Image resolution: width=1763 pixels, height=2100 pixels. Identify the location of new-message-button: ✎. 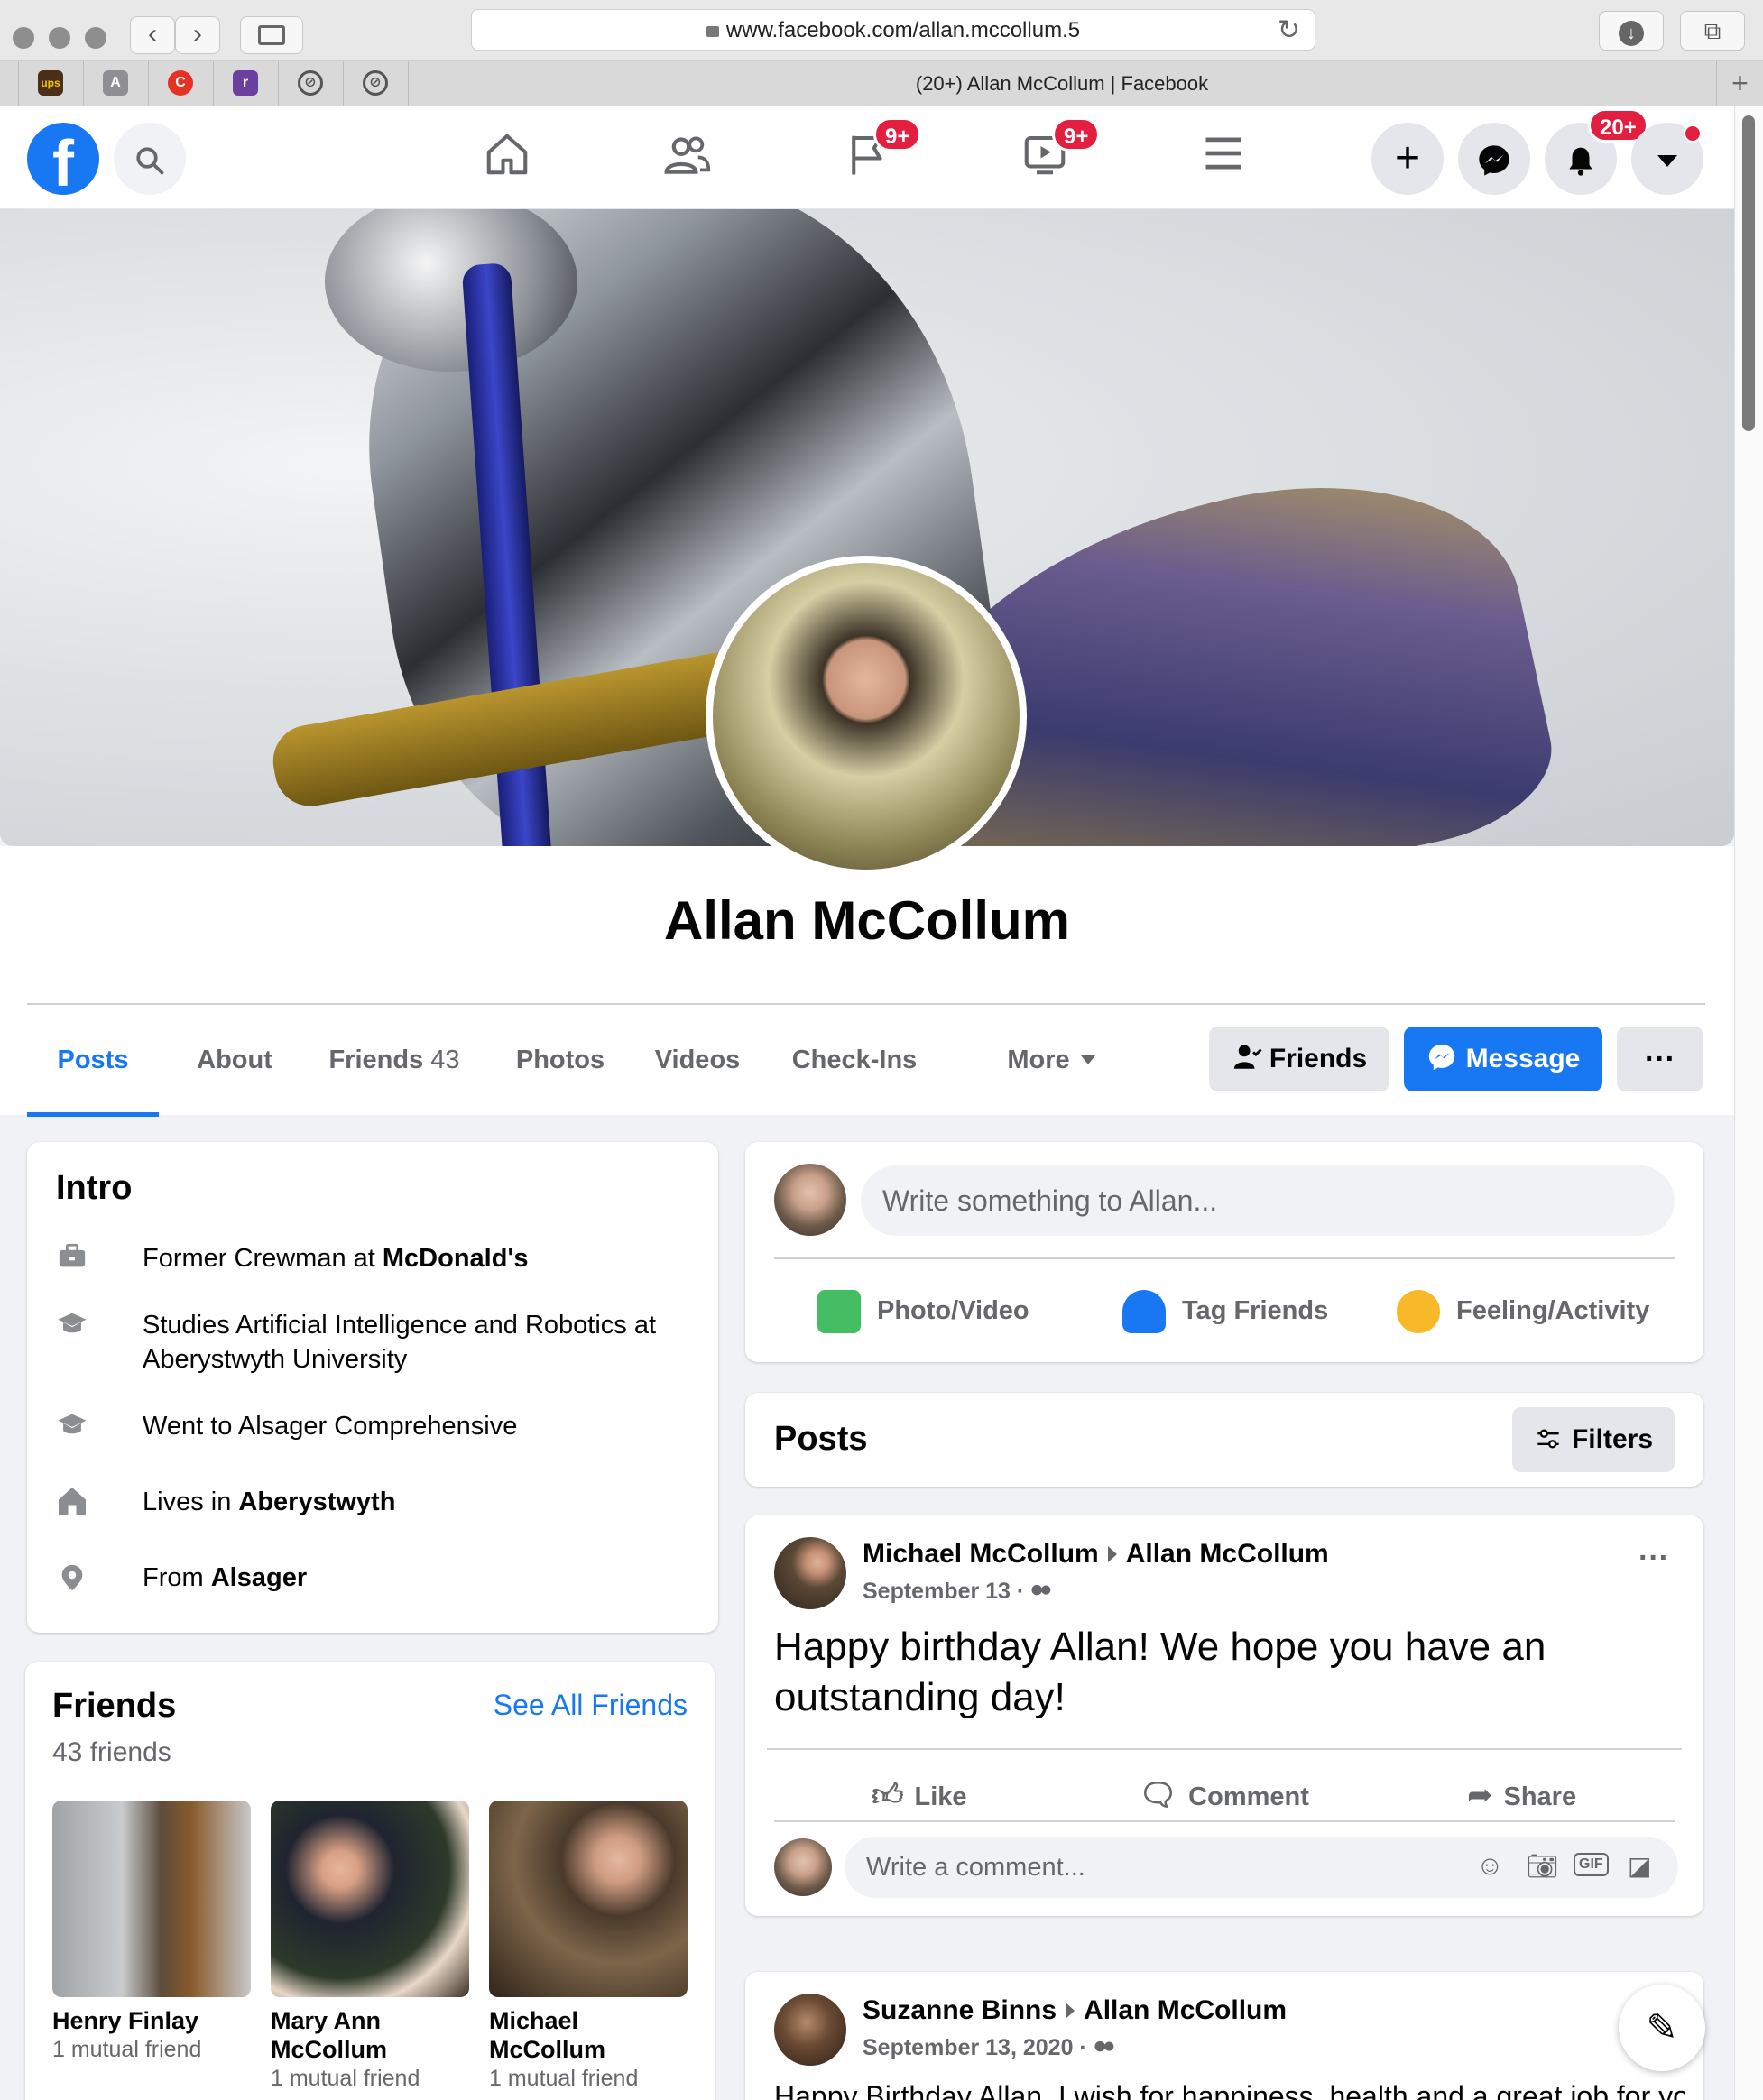
(1662, 2028).